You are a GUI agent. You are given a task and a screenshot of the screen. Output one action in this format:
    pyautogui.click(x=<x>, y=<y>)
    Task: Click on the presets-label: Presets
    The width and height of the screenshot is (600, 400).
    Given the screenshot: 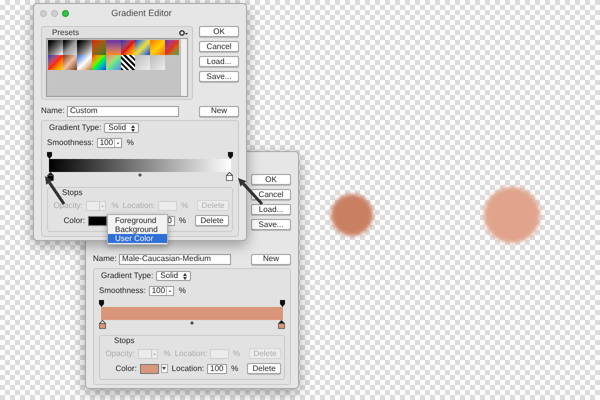 What is the action you would take?
    pyautogui.click(x=65, y=33)
    